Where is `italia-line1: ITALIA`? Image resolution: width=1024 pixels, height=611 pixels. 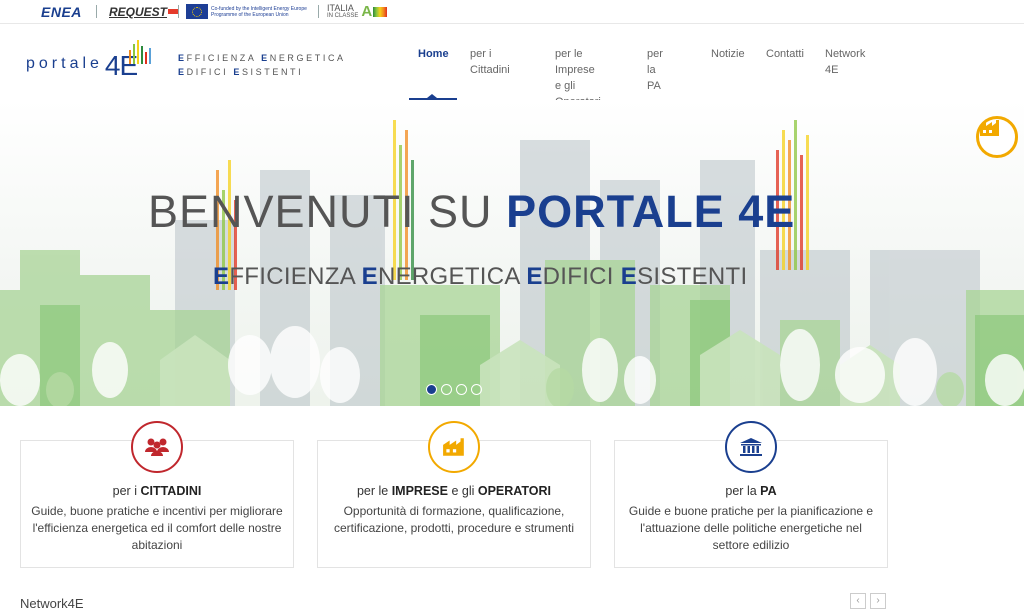
italia-line1: ITALIA is located at coordinates (340, 7).